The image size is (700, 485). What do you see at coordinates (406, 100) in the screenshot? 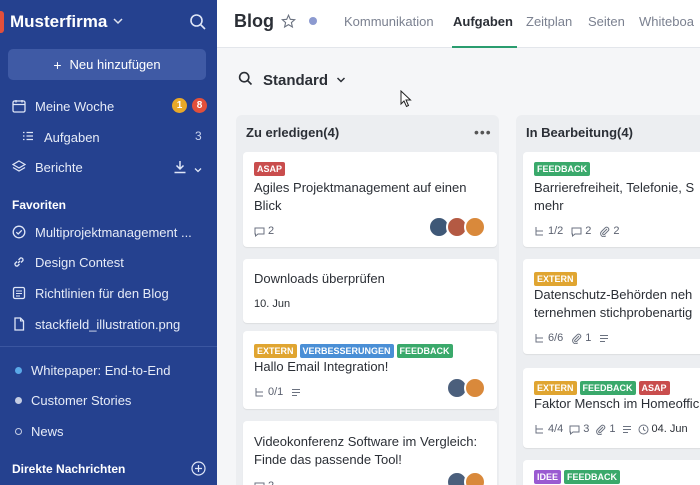
I see `mouse-cursor-icon` at bounding box center [406, 100].